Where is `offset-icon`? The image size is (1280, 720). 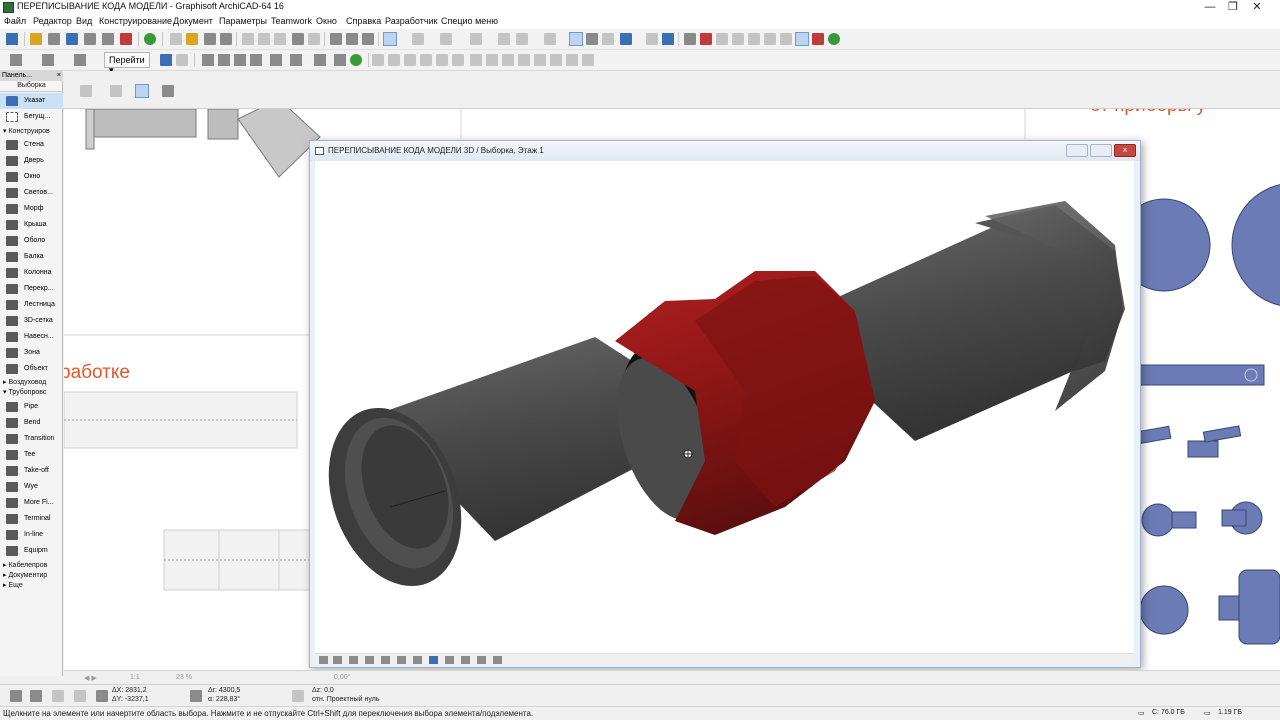
offset-icon is located at coordinates (722, 39).